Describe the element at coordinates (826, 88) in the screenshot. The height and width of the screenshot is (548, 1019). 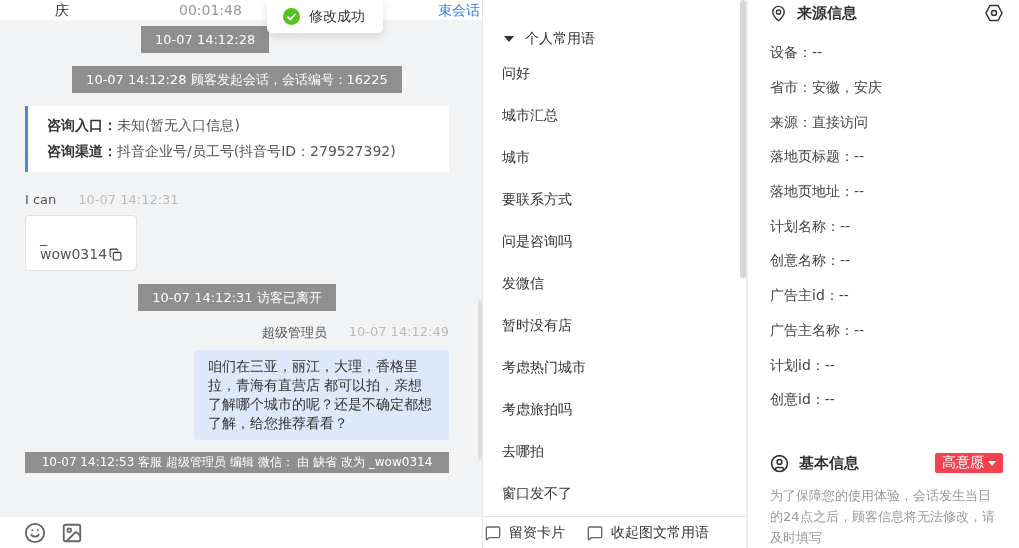
I see `source-info-row-text: 省市：安徽，安庆` at that location.